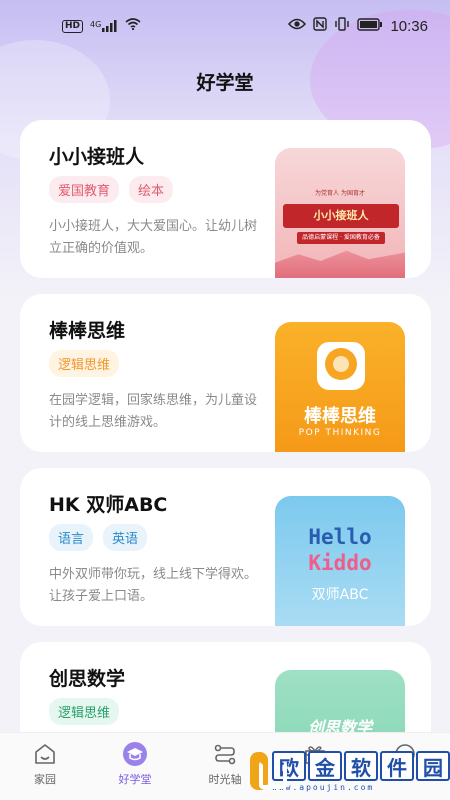 The height and width of the screenshot is (800, 450). I want to click on page-title: 好学堂, so click(225, 83).